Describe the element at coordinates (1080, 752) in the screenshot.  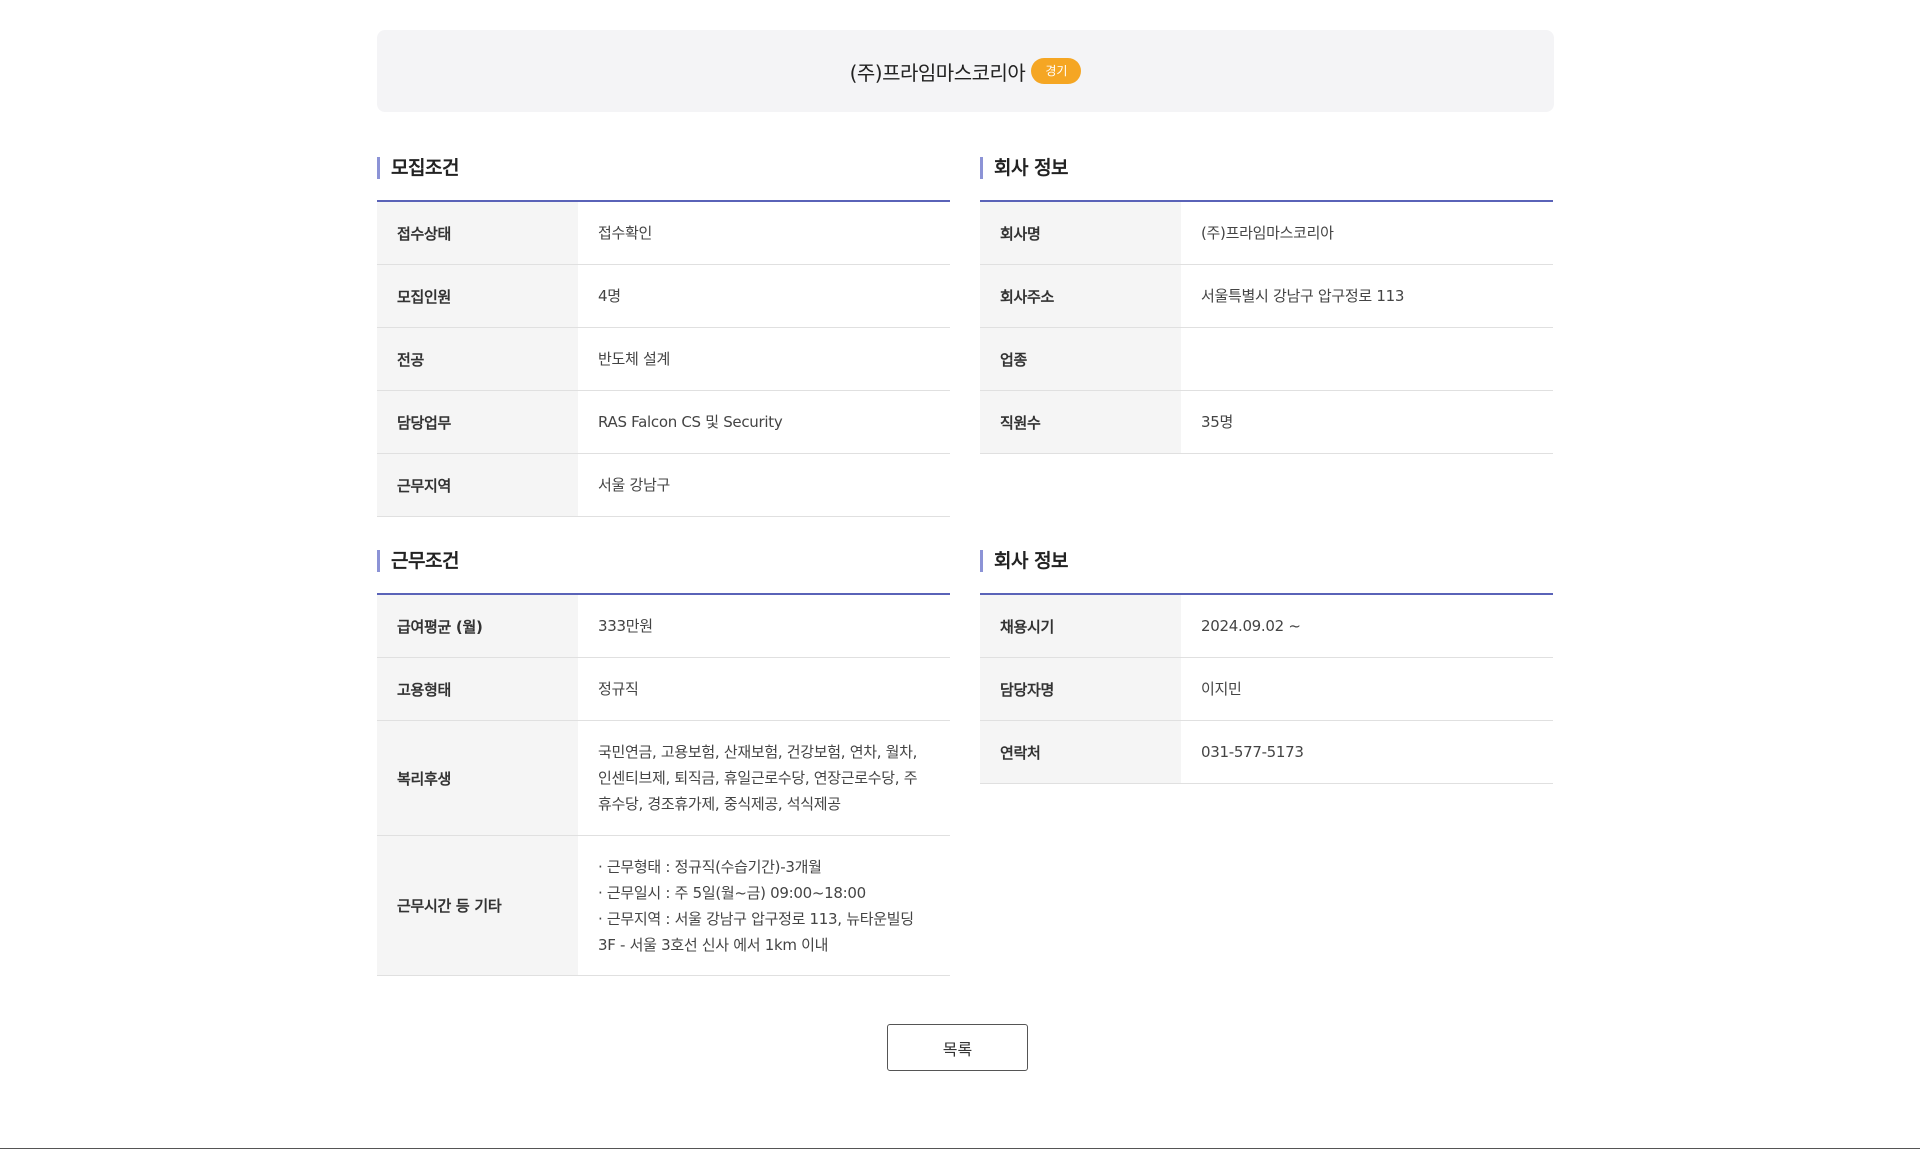
I see `row-label: 연락처` at that location.